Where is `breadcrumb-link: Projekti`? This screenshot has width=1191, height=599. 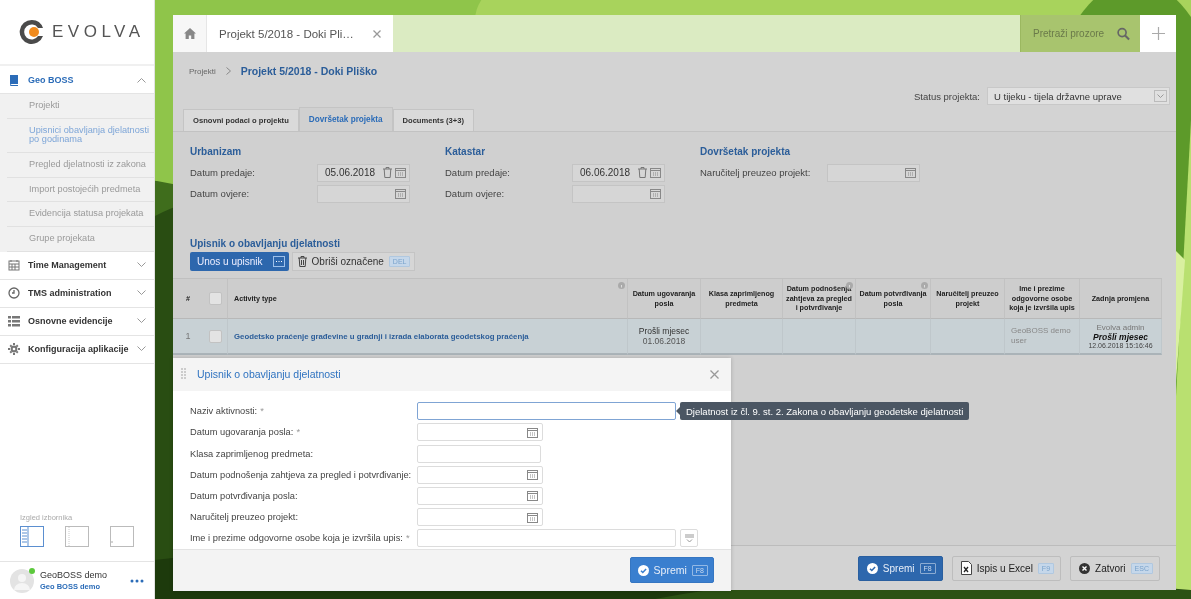
breadcrumb-link: Projekti is located at coordinates (202, 71).